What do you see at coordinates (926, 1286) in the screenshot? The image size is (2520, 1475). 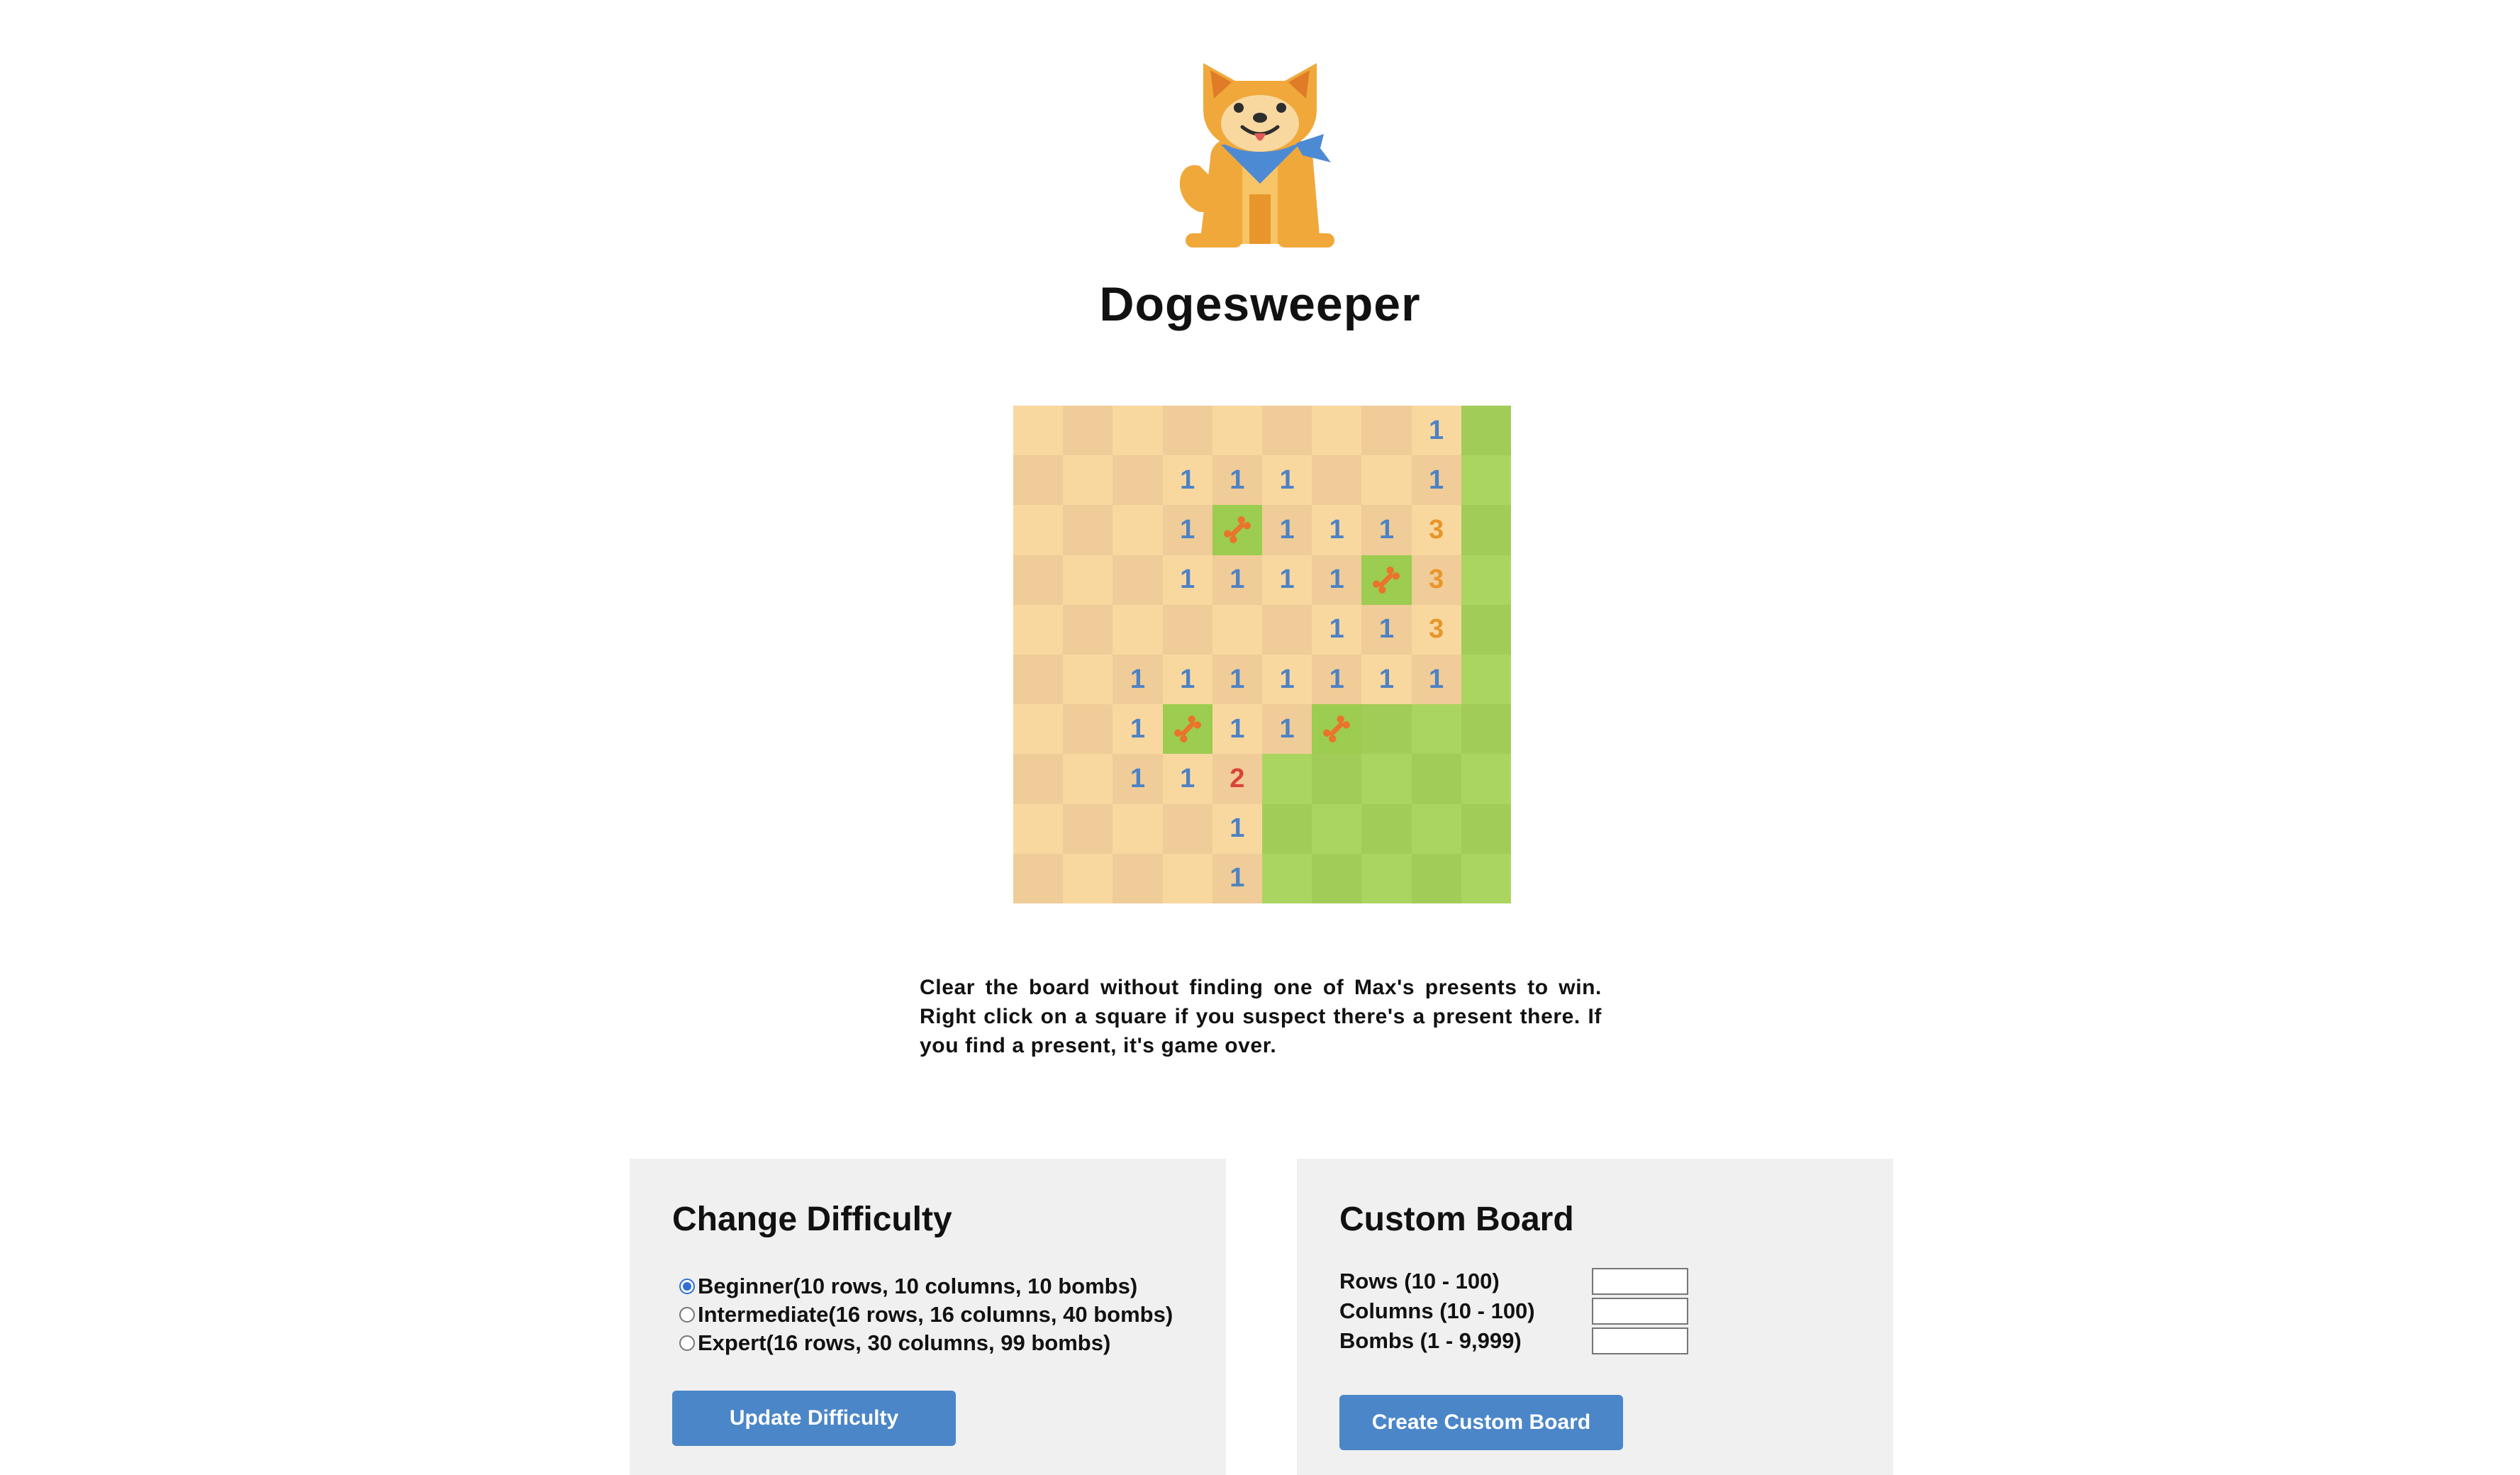 I see `difficulty-option-beginner: Beginner(10 rows, 10 columns, 10 bombs)` at bounding box center [926, 1286].